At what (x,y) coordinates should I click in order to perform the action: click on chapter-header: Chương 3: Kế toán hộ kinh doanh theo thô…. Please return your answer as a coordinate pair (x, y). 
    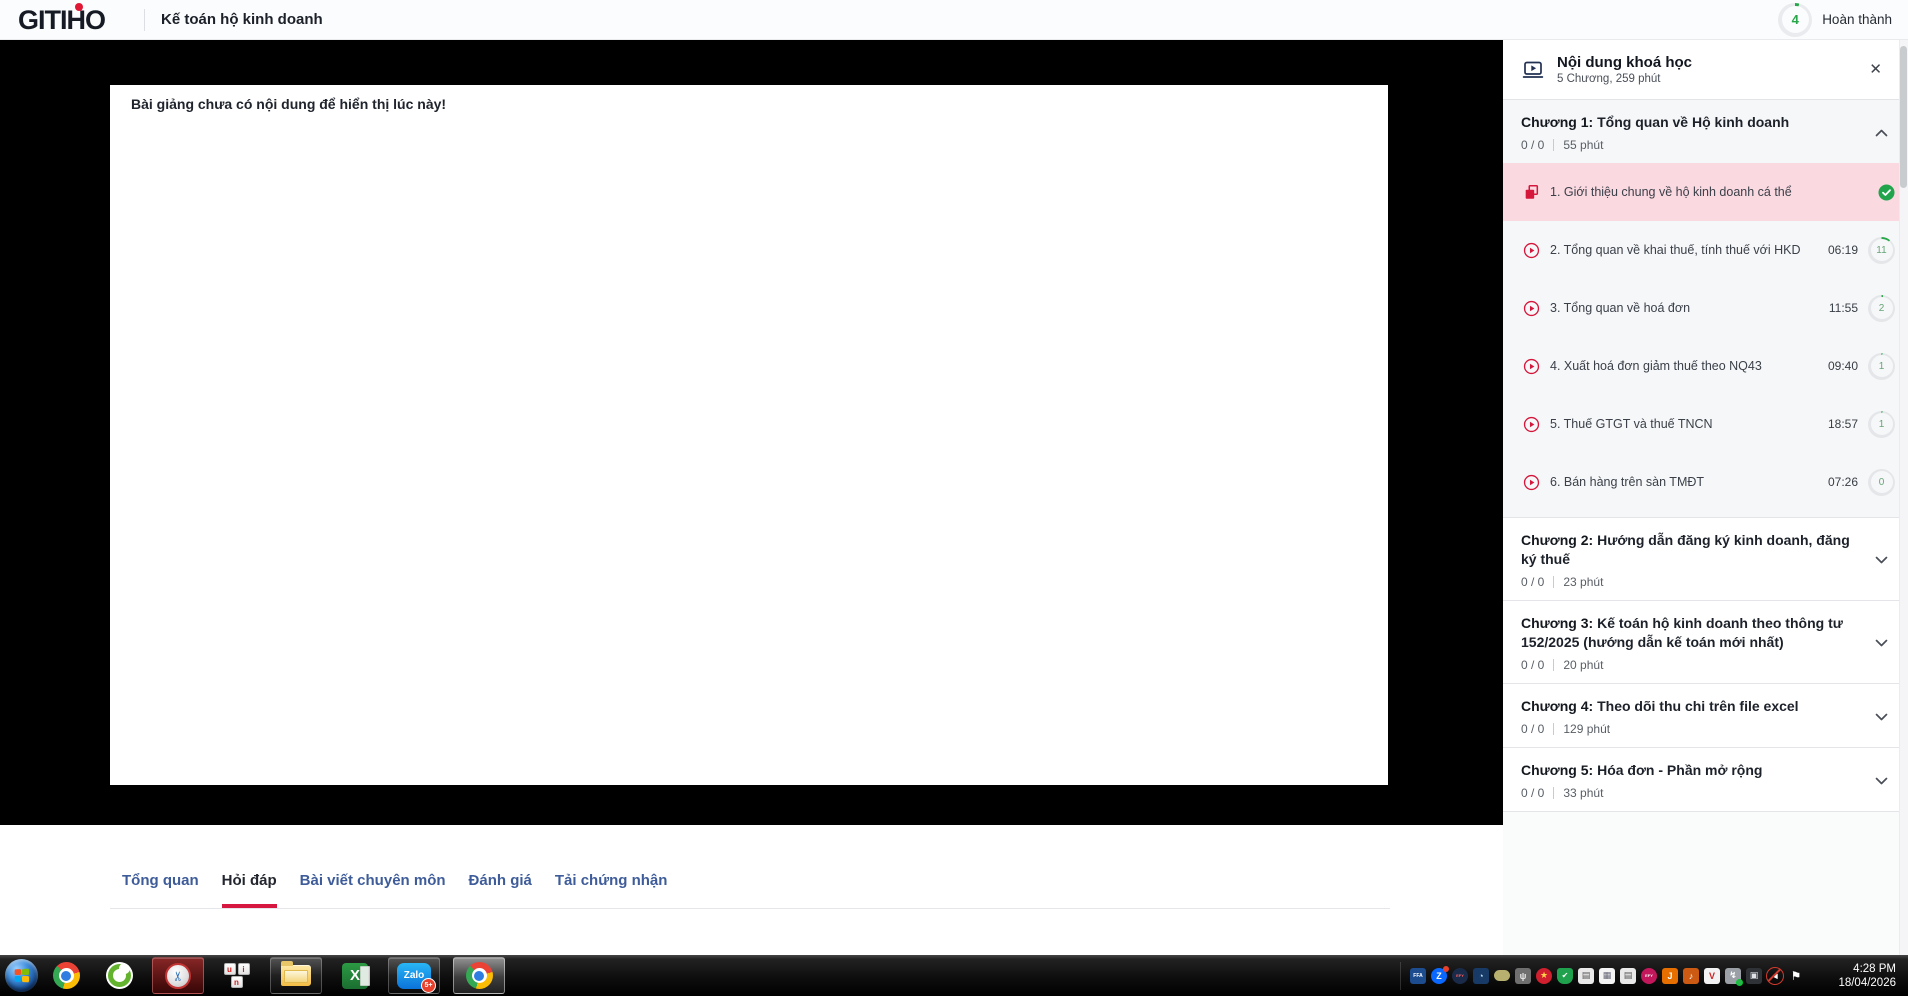
    Looking at the image, I should click on (1705, 642).